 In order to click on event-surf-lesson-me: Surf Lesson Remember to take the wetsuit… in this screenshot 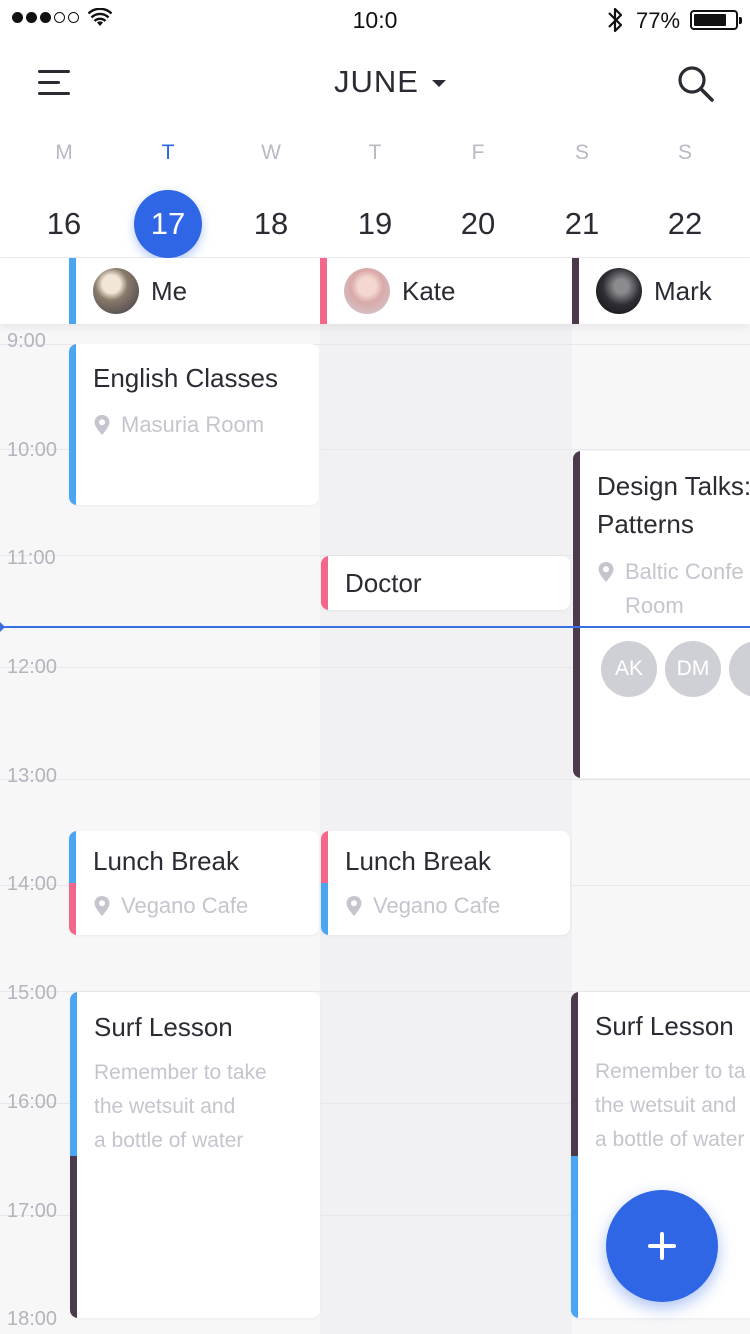, I will do `click(195, 1155)`.